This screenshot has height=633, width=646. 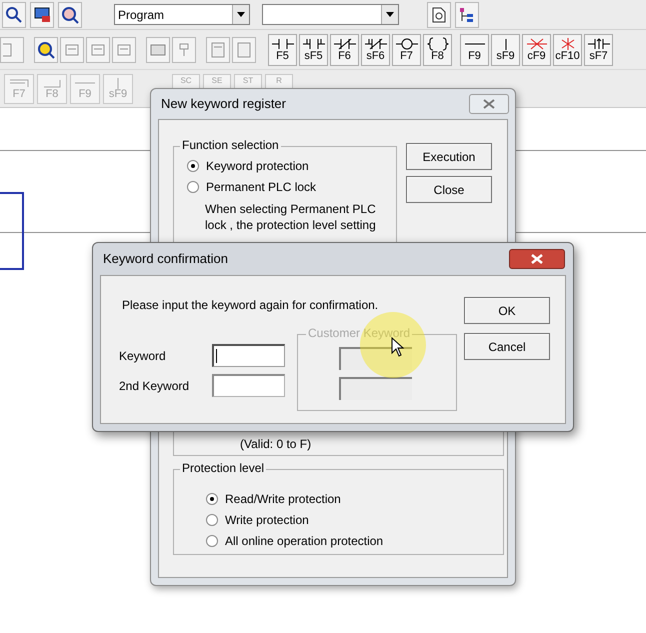 I want to click on radio-label: Keyword protection, so click(x=257, y=166).